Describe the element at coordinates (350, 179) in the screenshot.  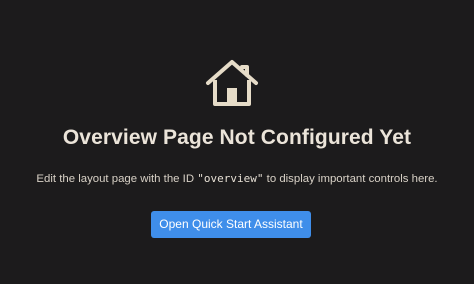
I see `description-after: to display important controls here.` at that location.